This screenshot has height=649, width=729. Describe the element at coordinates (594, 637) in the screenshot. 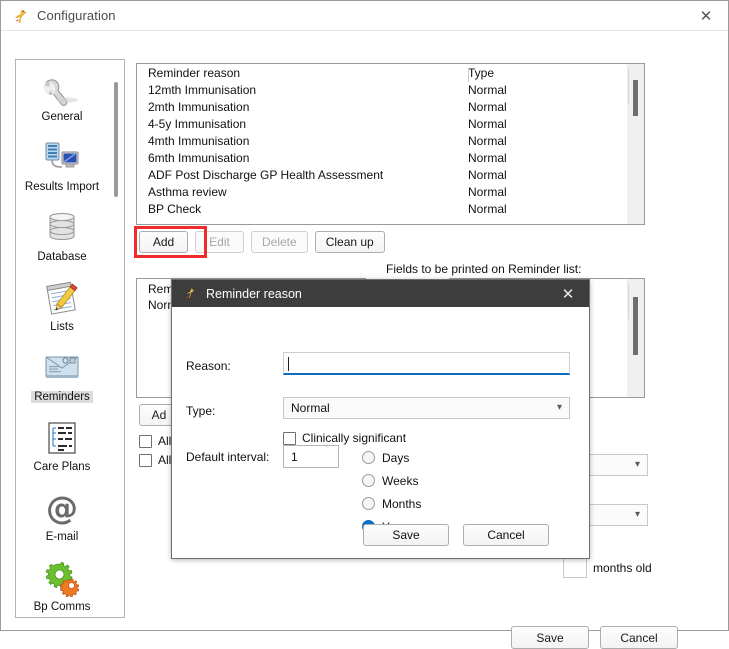

I see `window-action-buttons: Save Cancel` at that location.